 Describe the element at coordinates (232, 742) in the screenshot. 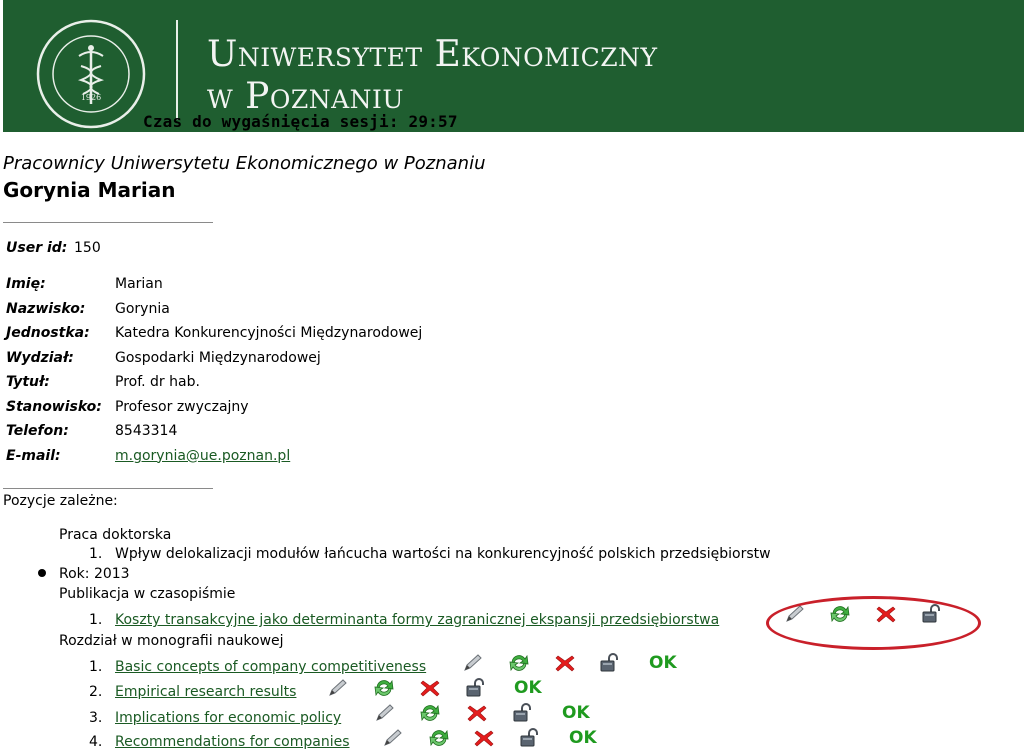

I see `chapter-link: Recommendations for companies` at that location.